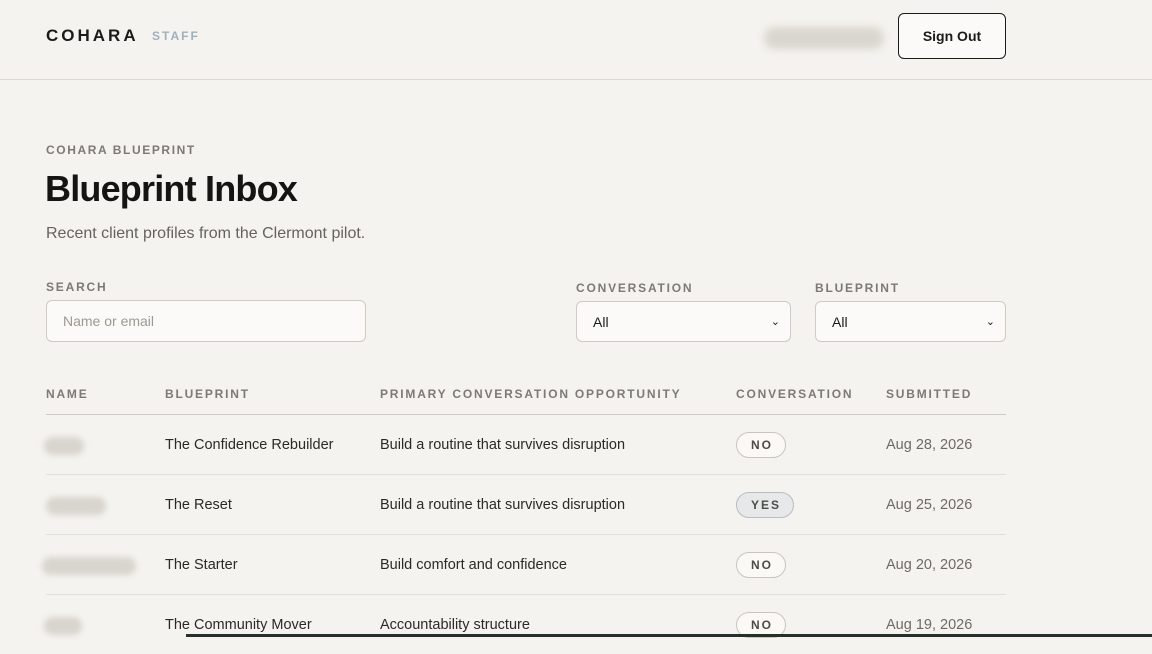  What do you see at coordinates (683, 321) in the screenshot?
I see `conversation-filter-select: All ⌄` at bounding box center [683, 321].